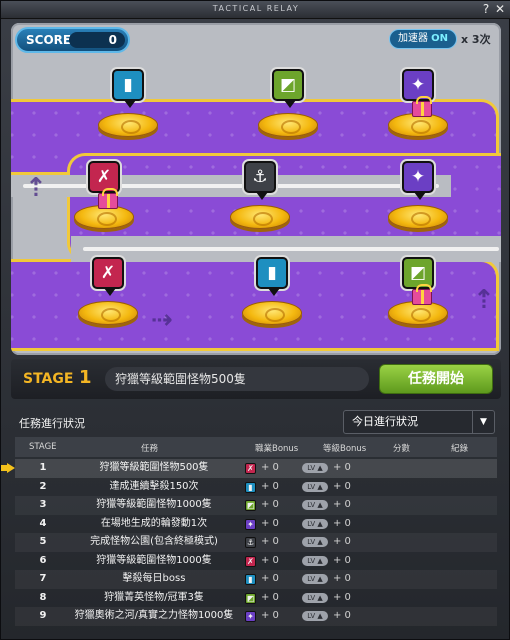  I want to click on col-stage: STAGE, so click(43, 447).